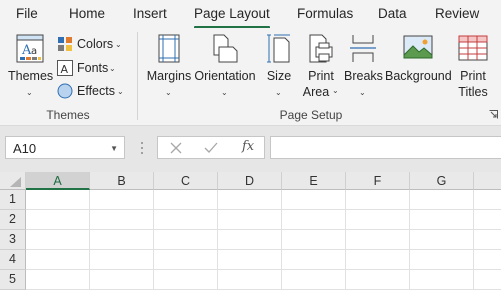 This screenshot has width=501, height=291. Describe the element at coordinates (493, 114) in the screenshot. I see `dialog-launcher-icon` at that location.